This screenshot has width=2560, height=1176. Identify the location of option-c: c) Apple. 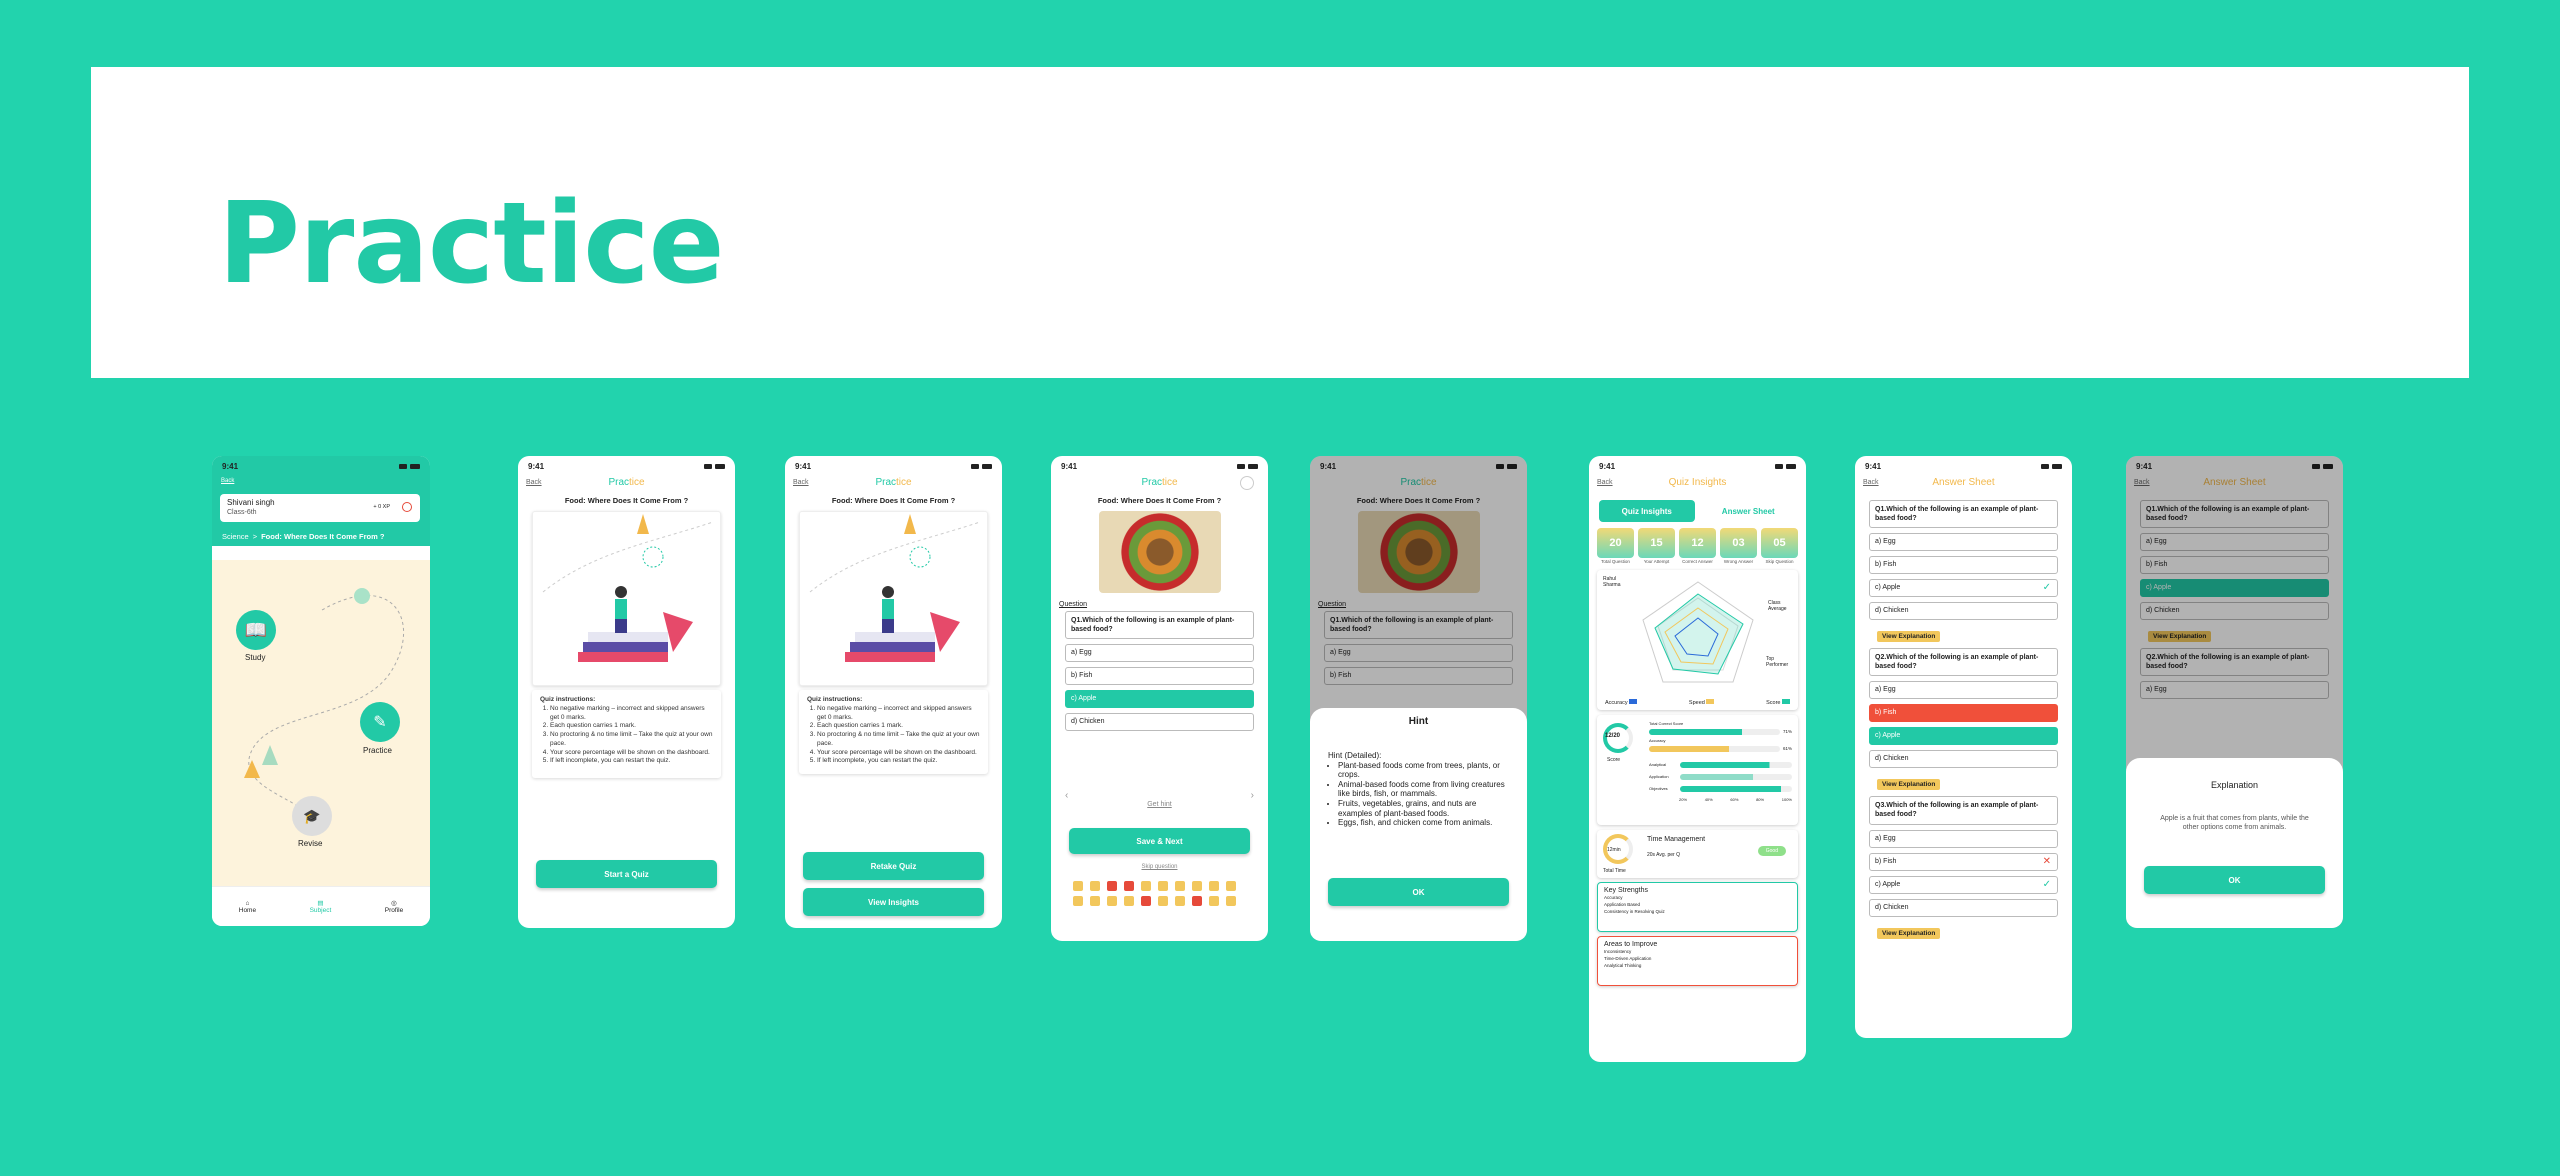
(1159, 699).